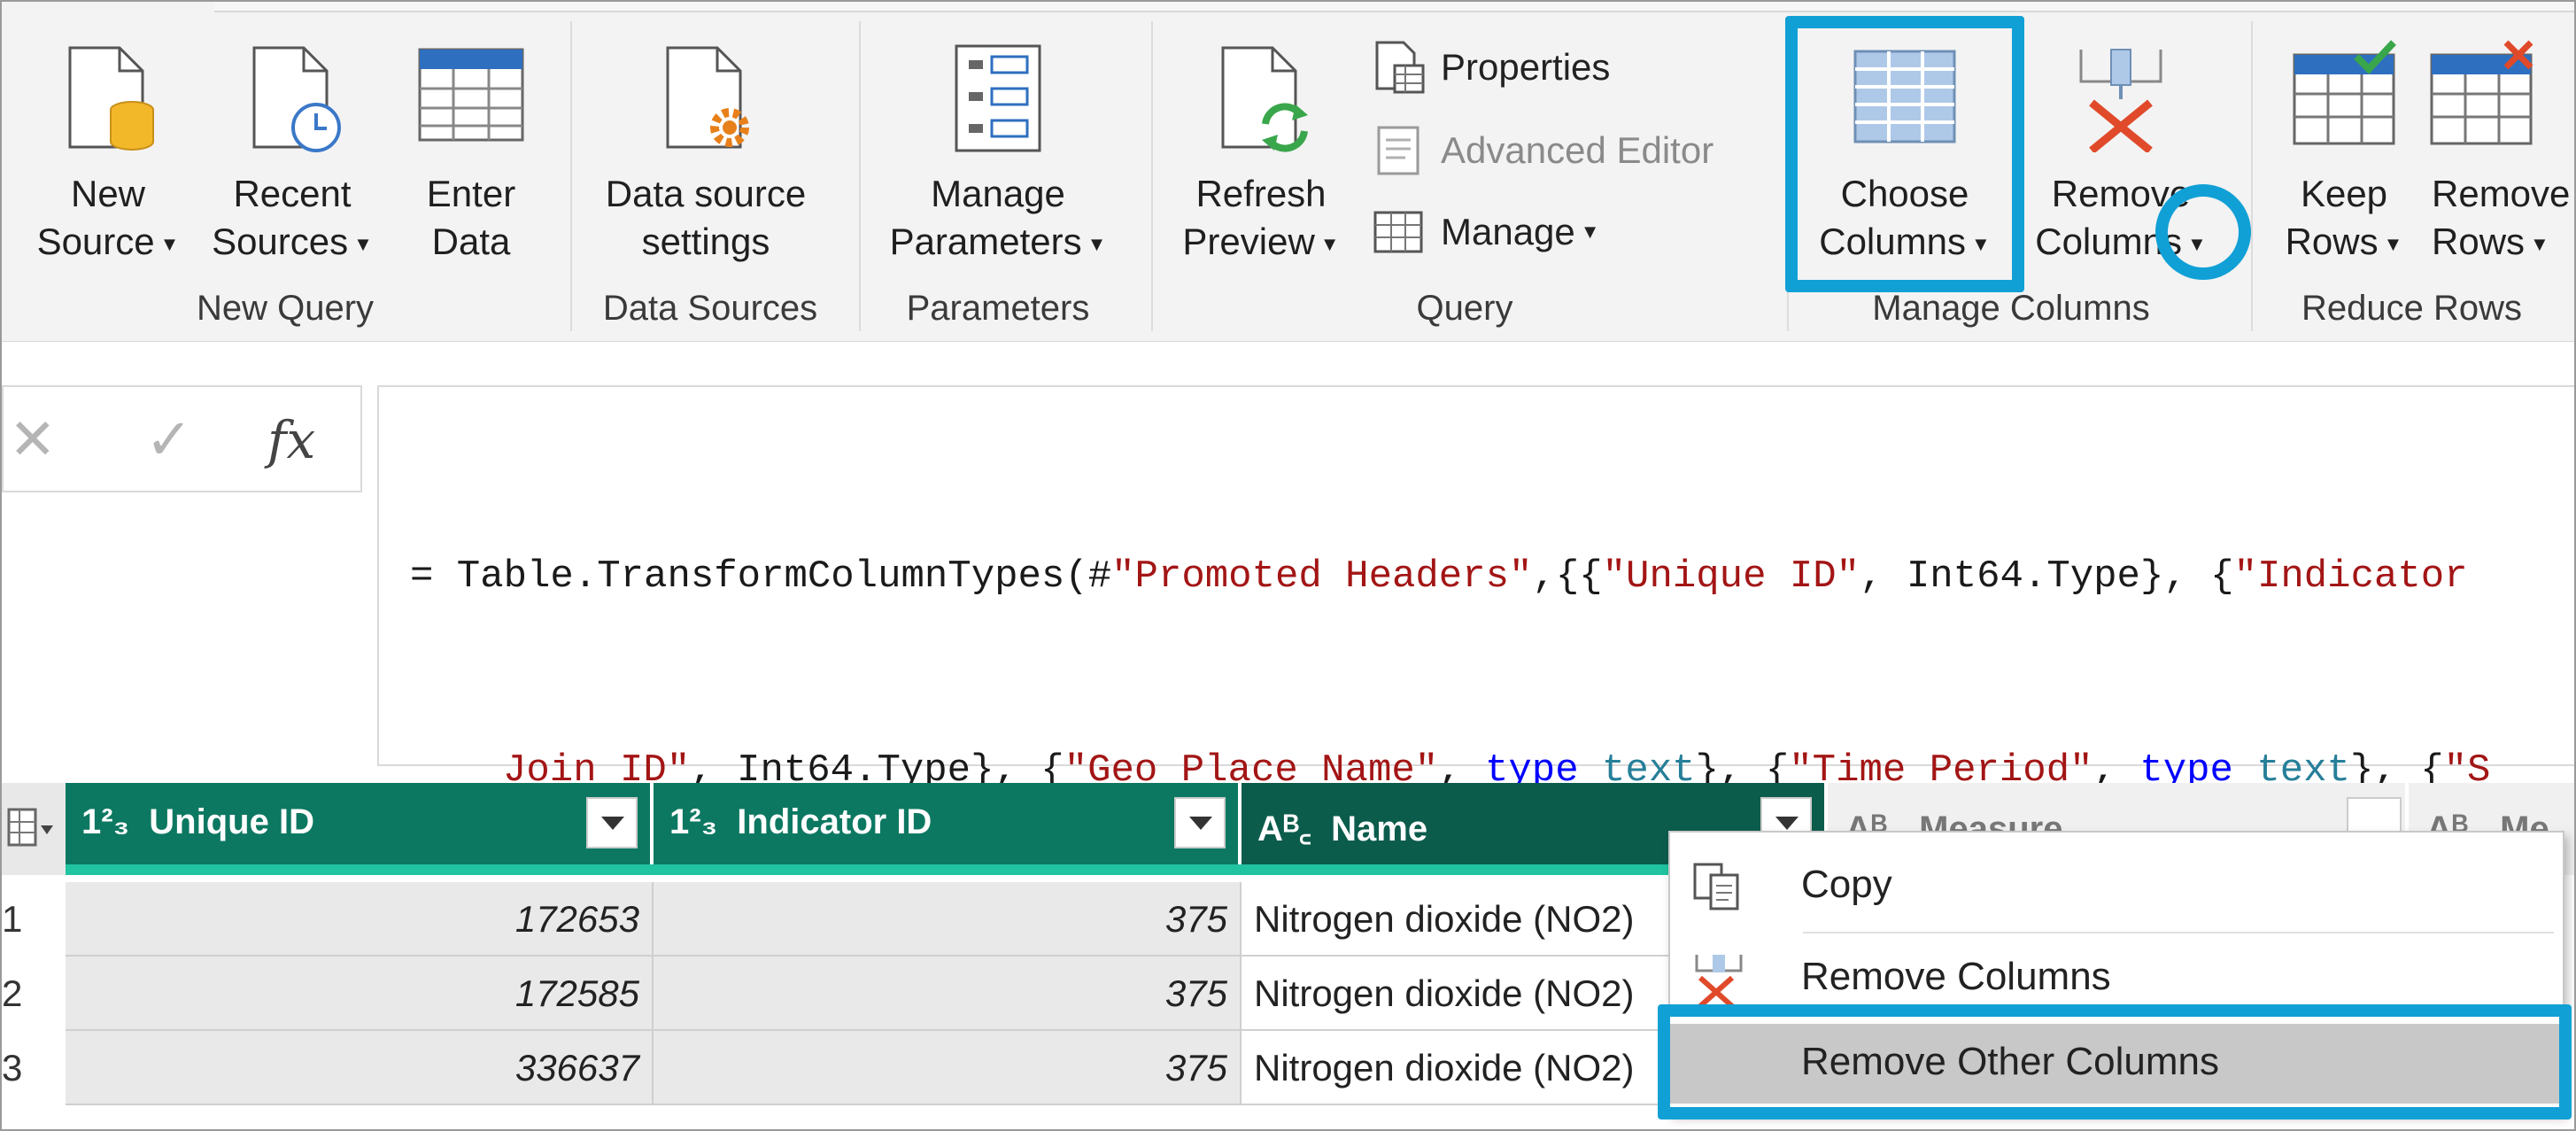 This screenshot has height=1131, width=2576. Describe the element at coordinates (471, 193) in the screenshot. I see `enter-data-label-1: Enter` at that location.